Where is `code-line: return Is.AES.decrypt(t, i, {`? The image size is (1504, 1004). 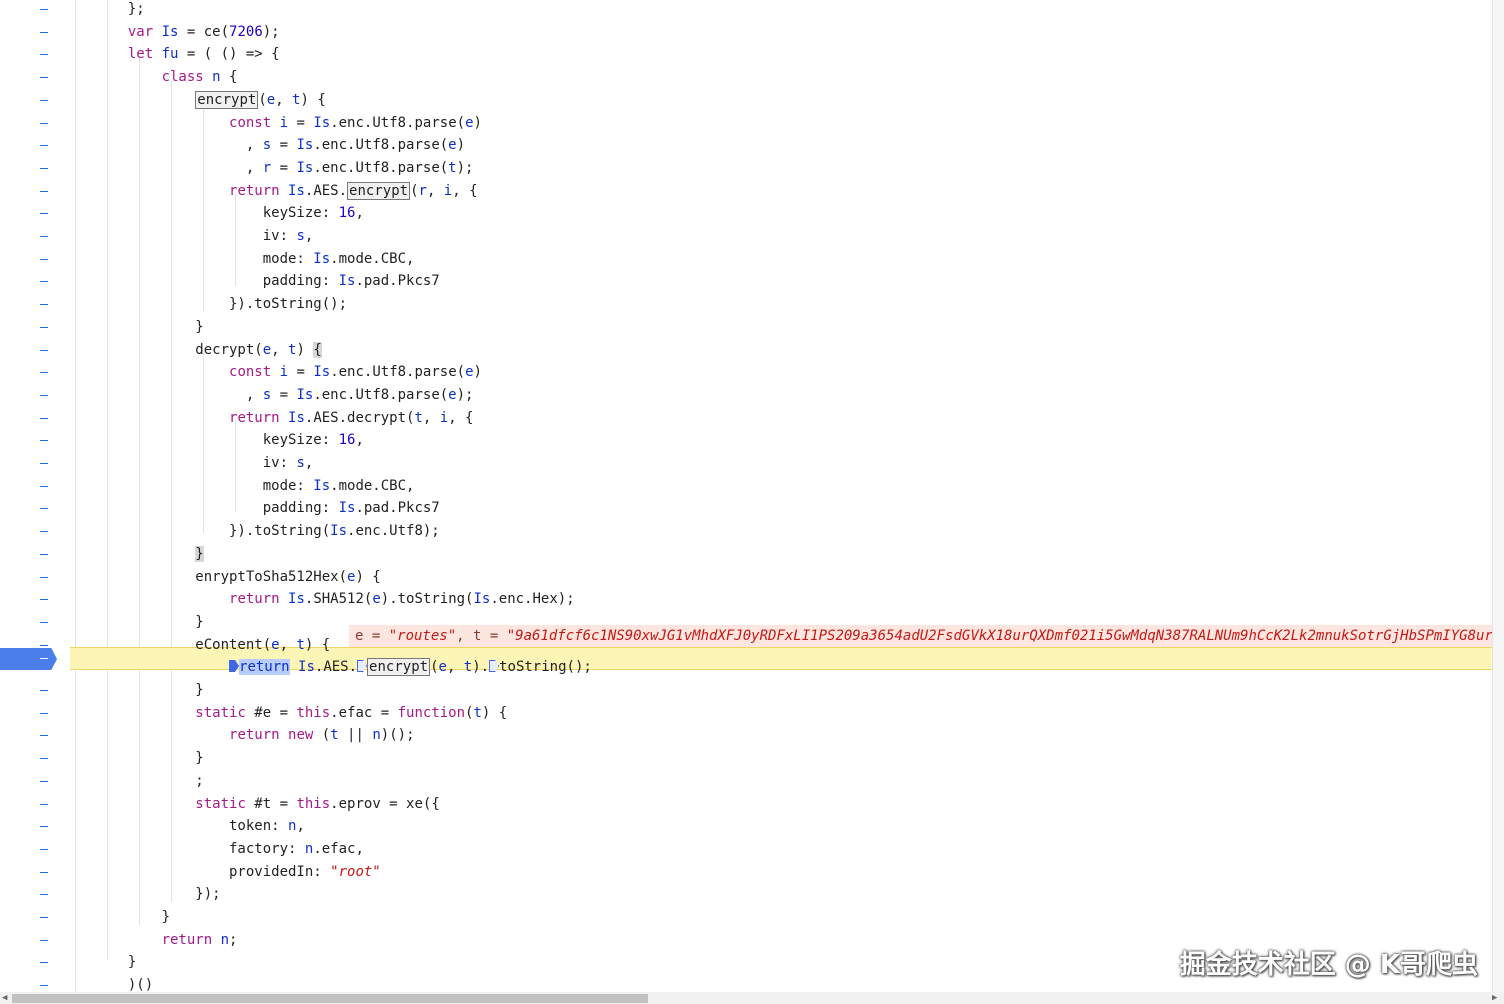
code-line: return Is.AES.decrypt(t, i, { is located at coordinates (292, 418).